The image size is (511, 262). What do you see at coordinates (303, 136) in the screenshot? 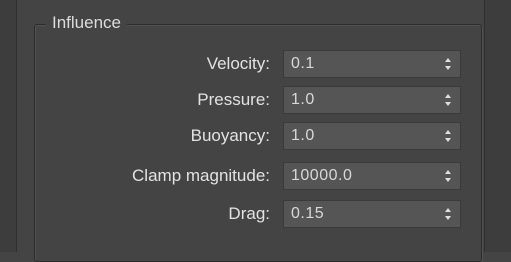
I see `buoyancy-value: 1.0` at bounding box center [303, 136].